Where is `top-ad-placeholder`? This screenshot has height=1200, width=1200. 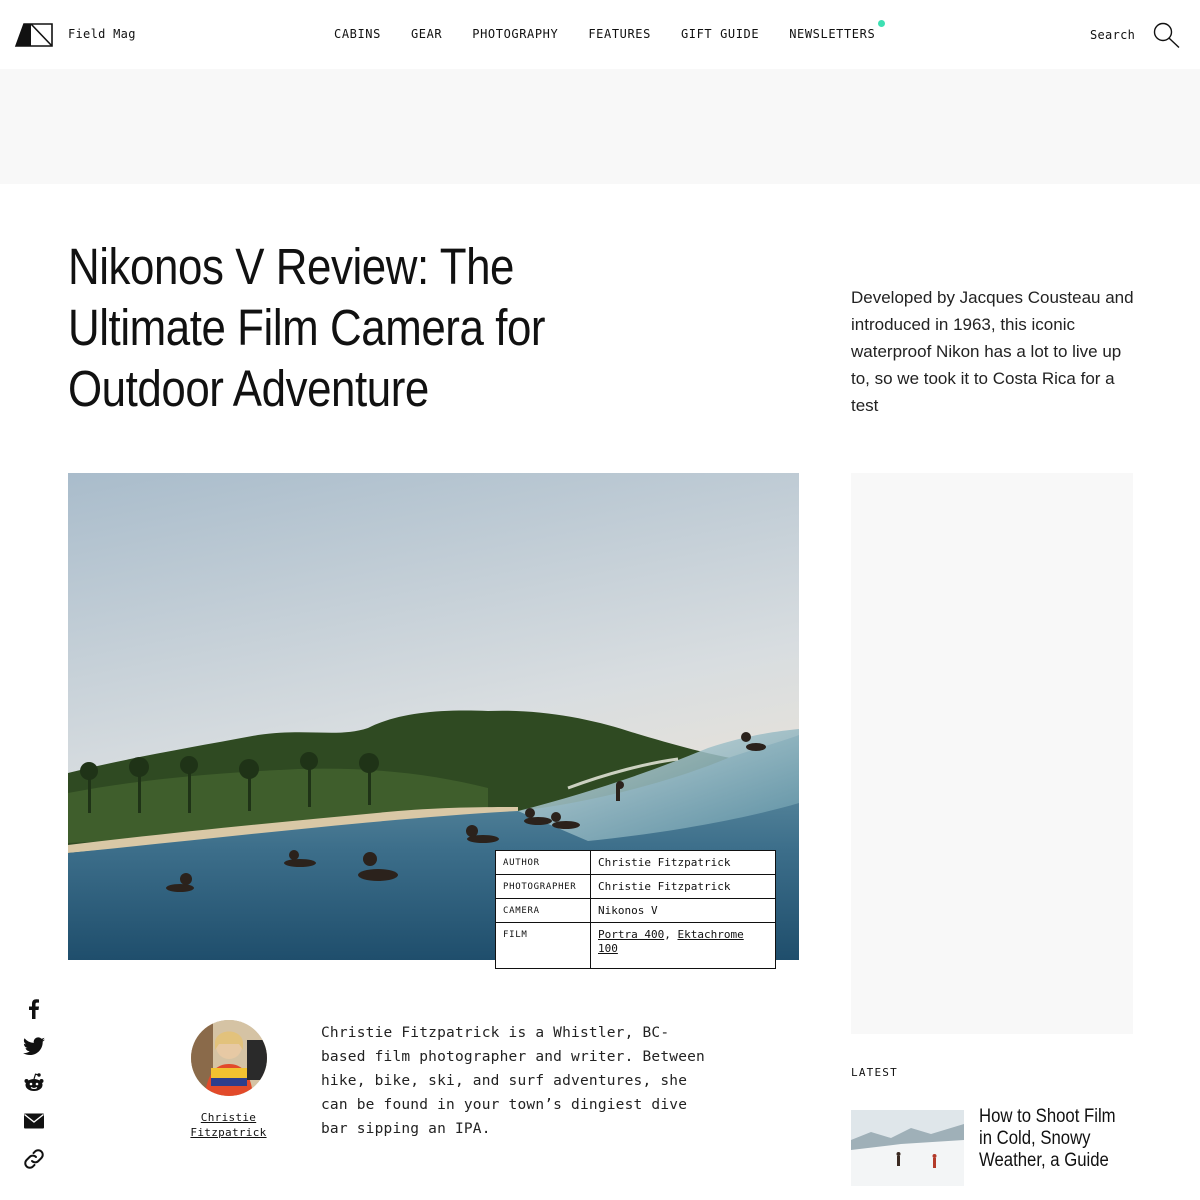
top-ad-placeholder is located at coordinates (600, 126).